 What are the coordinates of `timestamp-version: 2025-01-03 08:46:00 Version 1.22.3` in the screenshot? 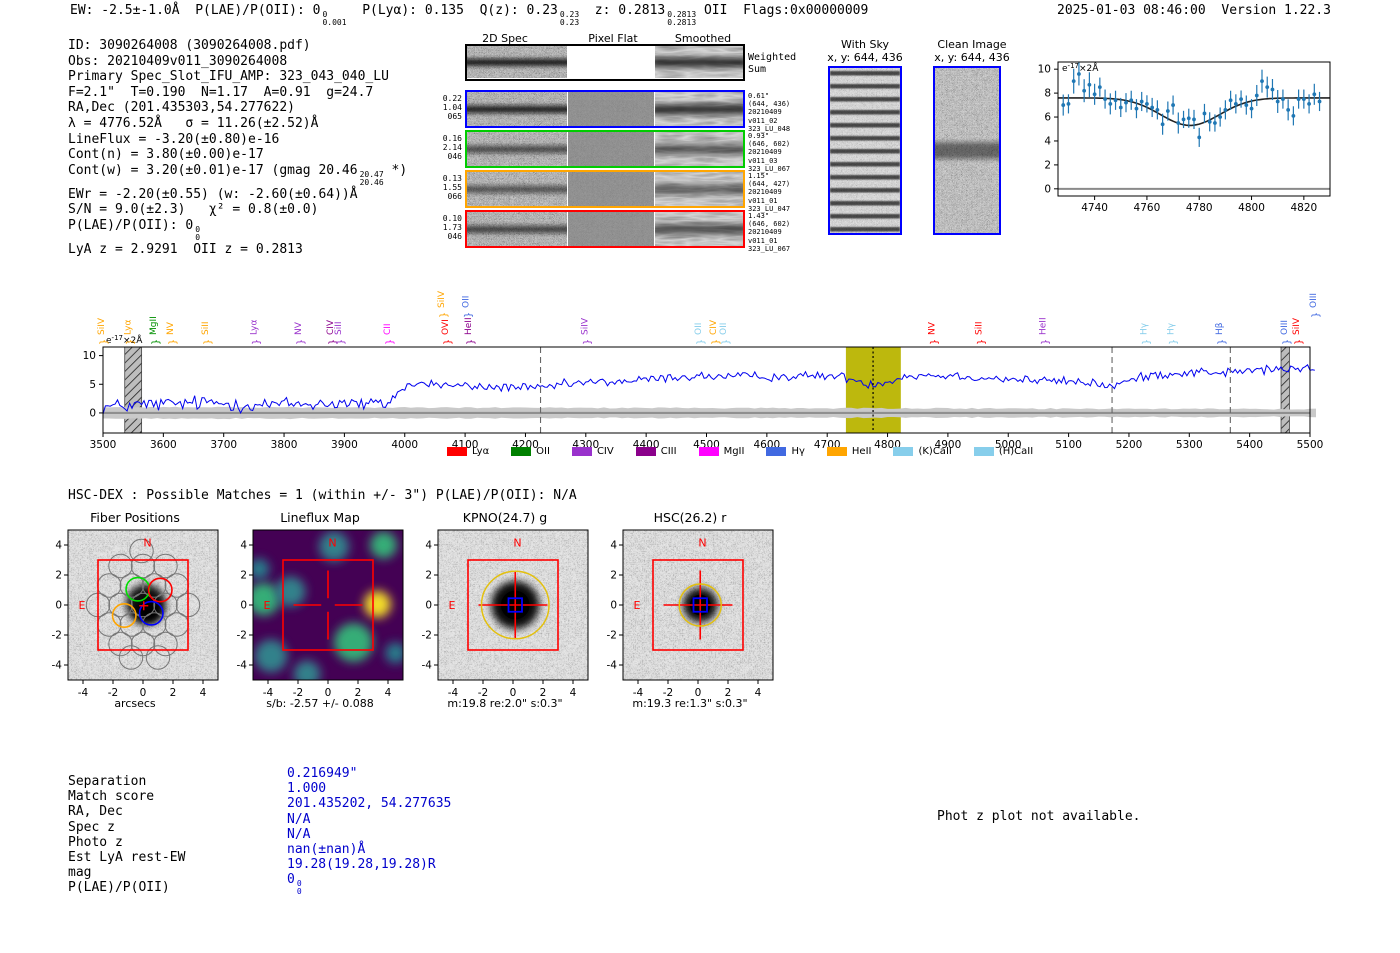 It's located at (1194, 10).